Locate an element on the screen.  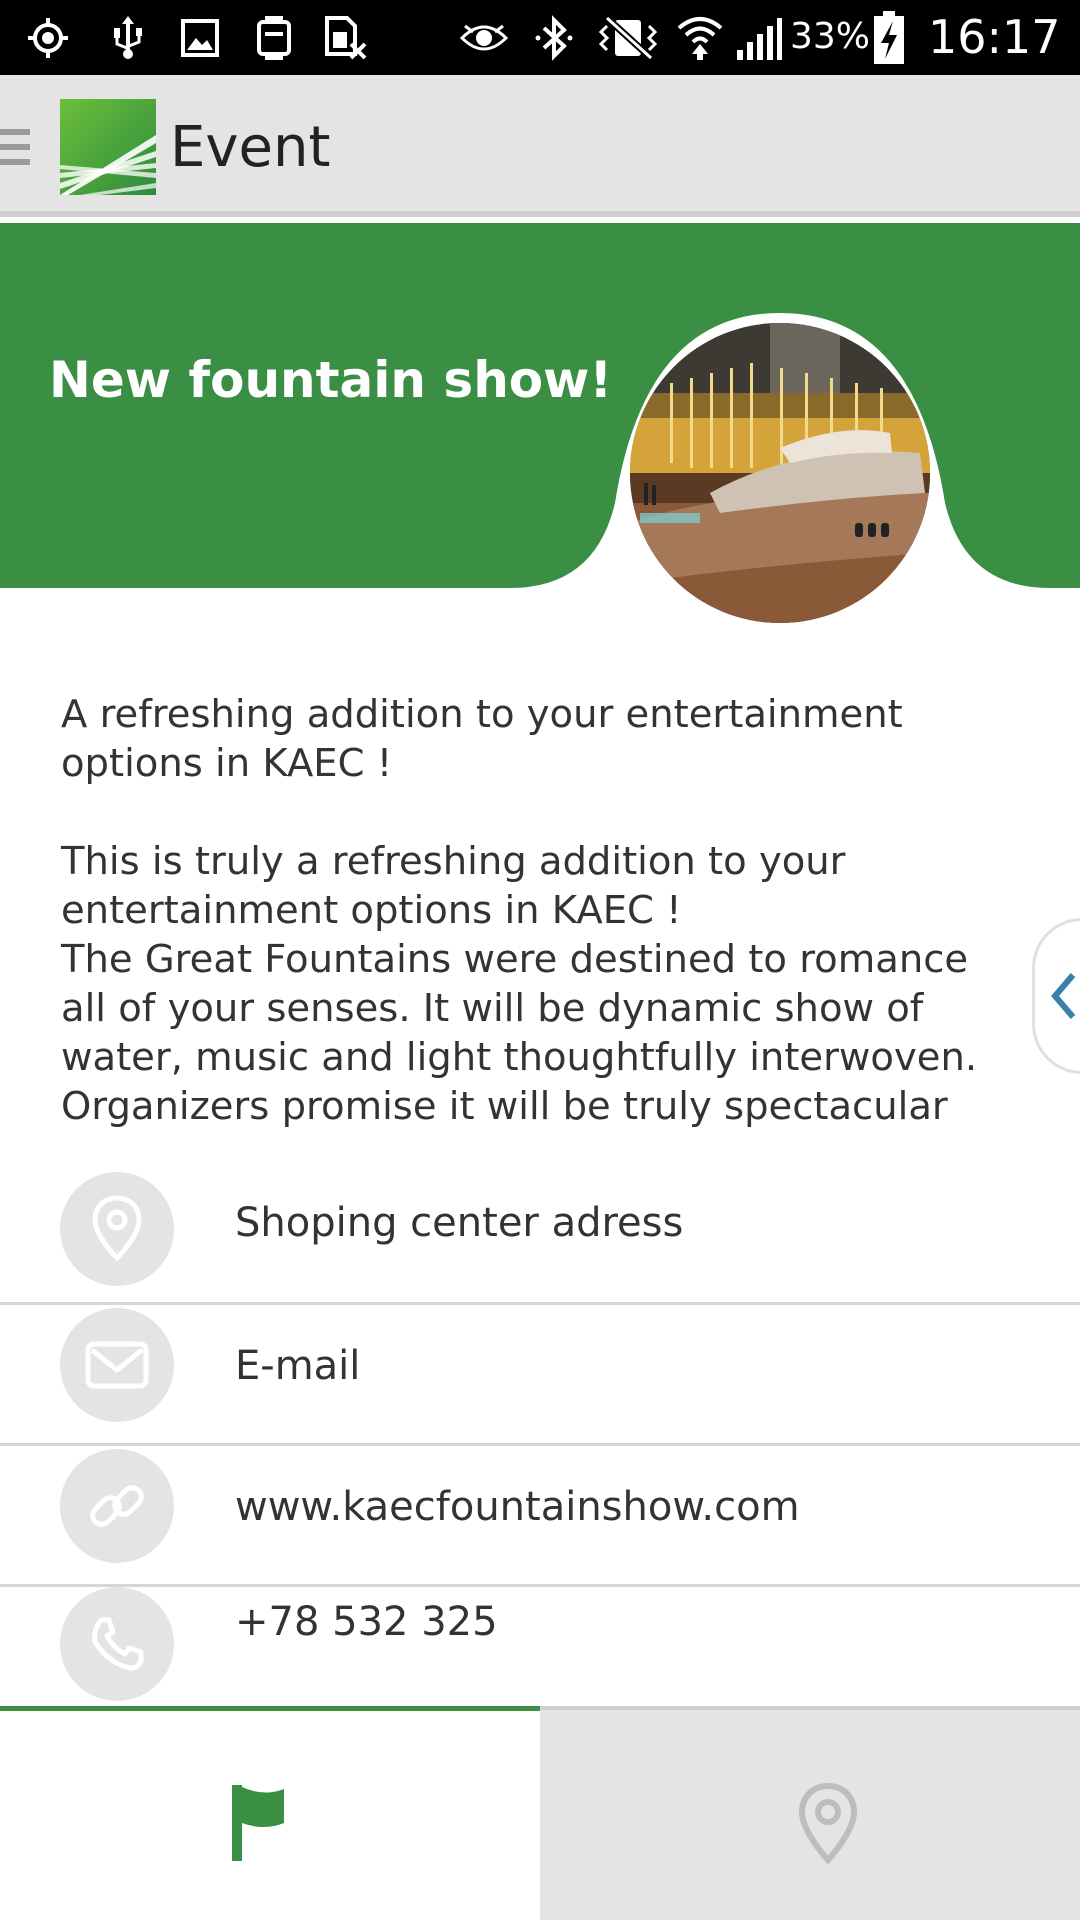
contact-website-row: www.kaecfountainshow.com is located at coordinates (540, 1516).